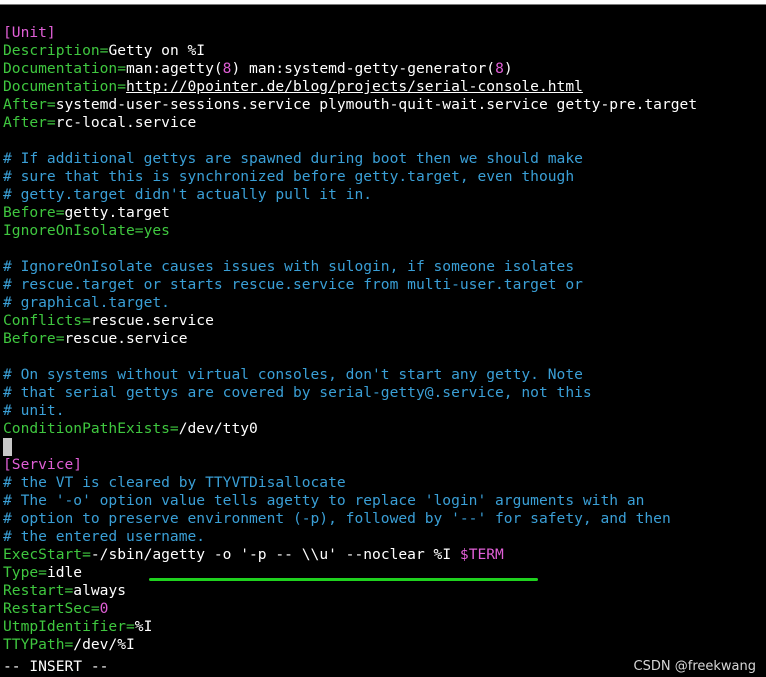 This screenshot has height=677, width=766. I want to click on editor-line: ConditionPathExists=/dev/tty0, so click(383, 429).